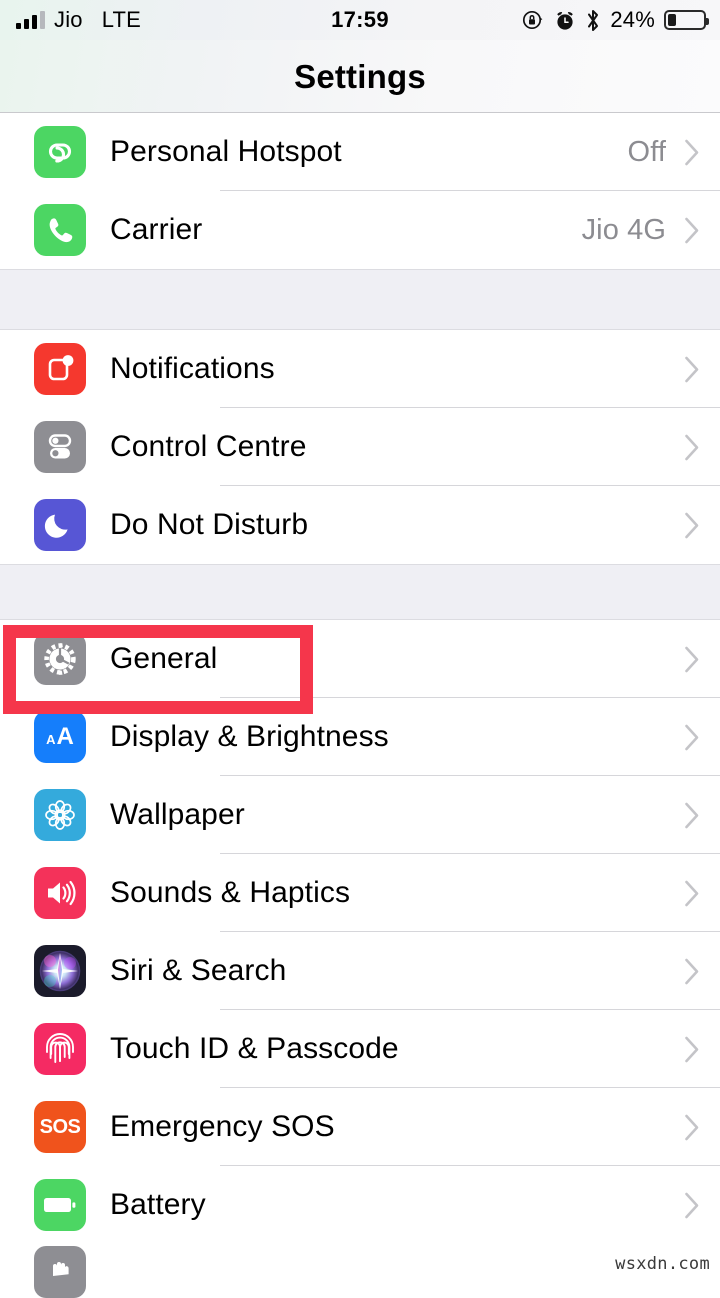 The image size is (720, 1298). I want to click on row-label: Carrier, so click(156, 229).